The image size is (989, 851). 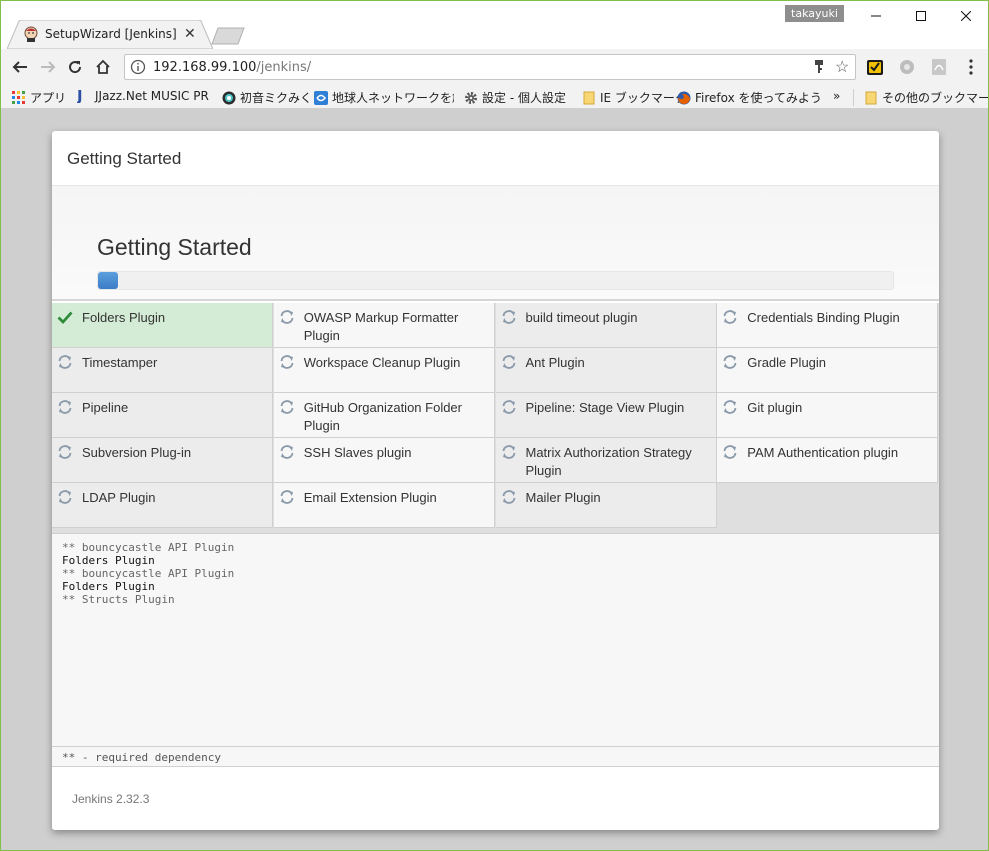 What do you see at coordinates (48, 98) in the screenshot?
I see `bookmark-label: アプリ` at bounding box center [48, 98].